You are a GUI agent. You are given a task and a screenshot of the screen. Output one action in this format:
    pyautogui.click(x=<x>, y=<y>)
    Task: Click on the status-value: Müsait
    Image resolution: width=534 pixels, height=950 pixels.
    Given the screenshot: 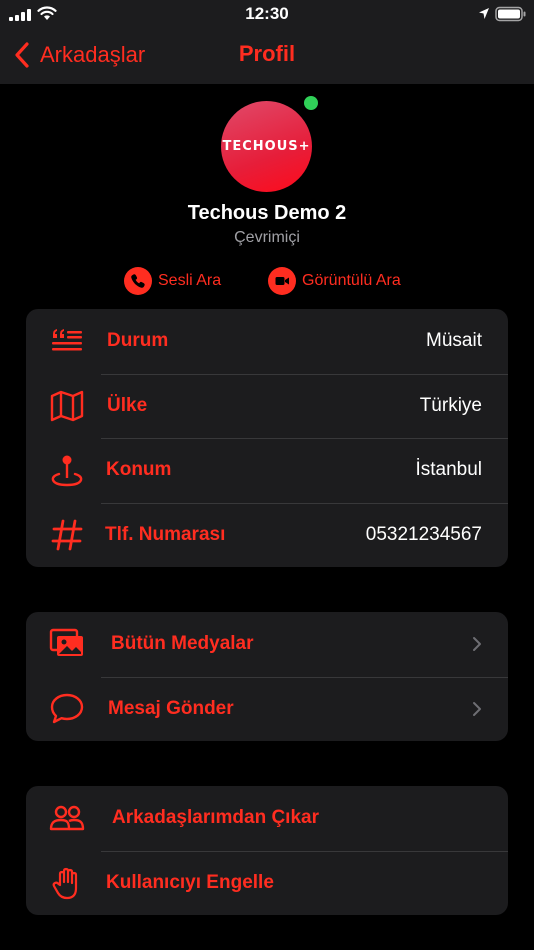 What is the action you would take?
    pyautogui.click(x=454, y=341)
    